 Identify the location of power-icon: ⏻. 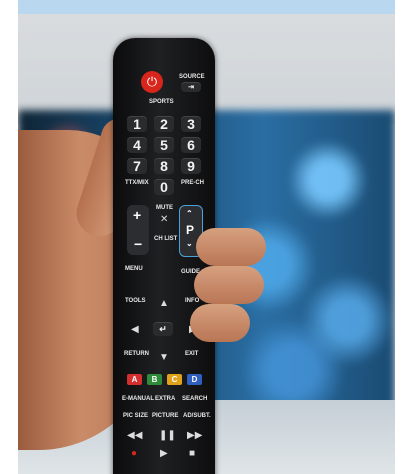
(152, 82).